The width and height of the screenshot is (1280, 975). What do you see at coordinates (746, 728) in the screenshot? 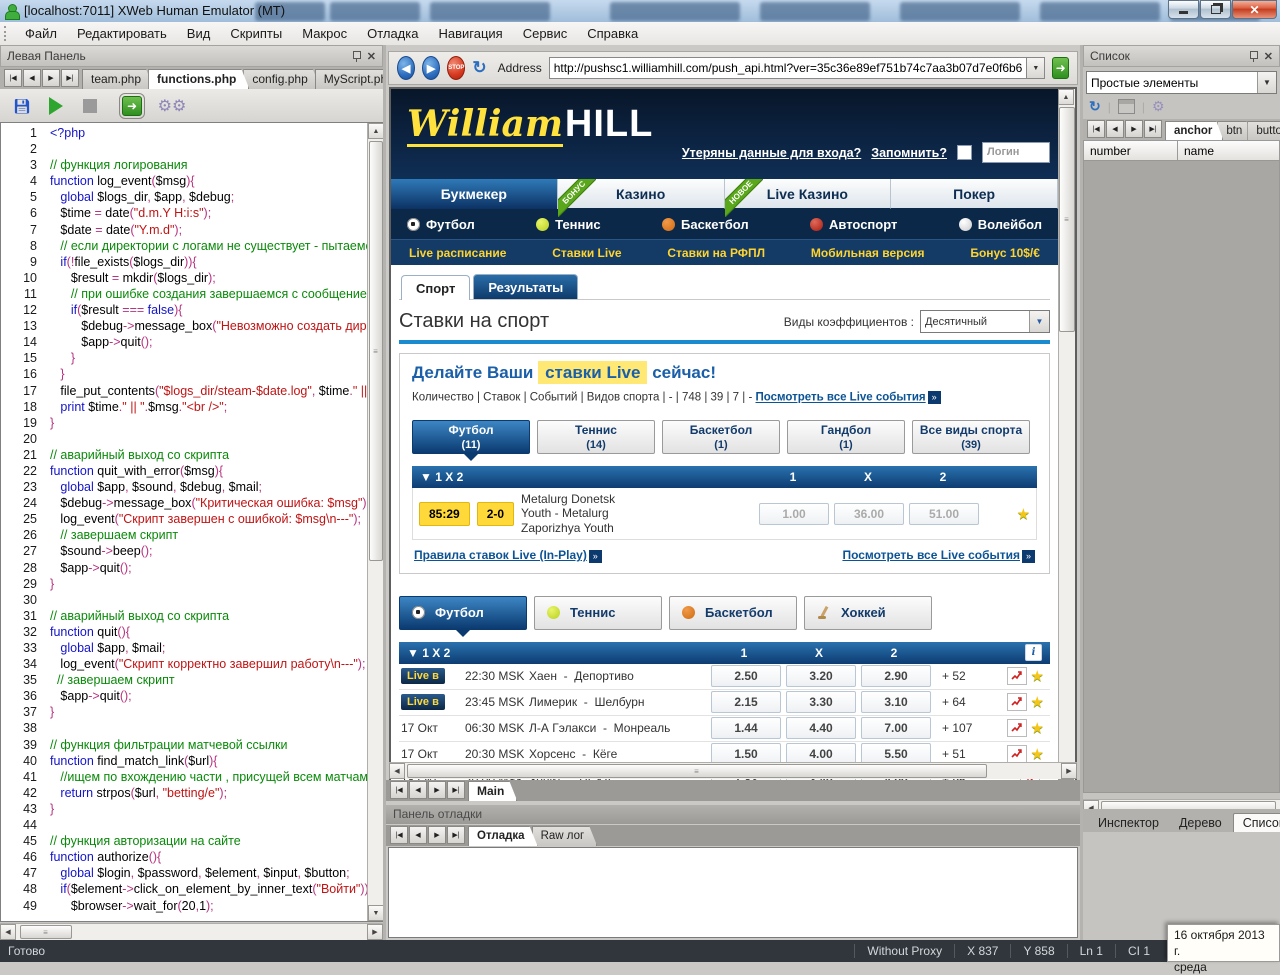
I see `odds-button: 1.44` at bounding box center [746, 728].